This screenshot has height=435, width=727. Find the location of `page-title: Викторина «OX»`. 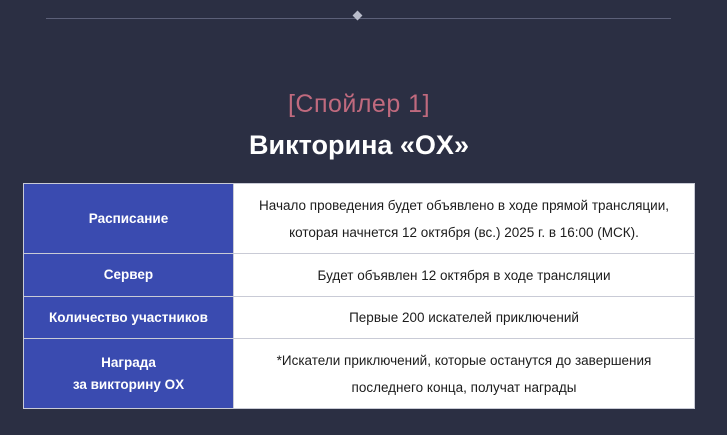

page-title: Викторина «OX» is located at coordinates (359, 145).